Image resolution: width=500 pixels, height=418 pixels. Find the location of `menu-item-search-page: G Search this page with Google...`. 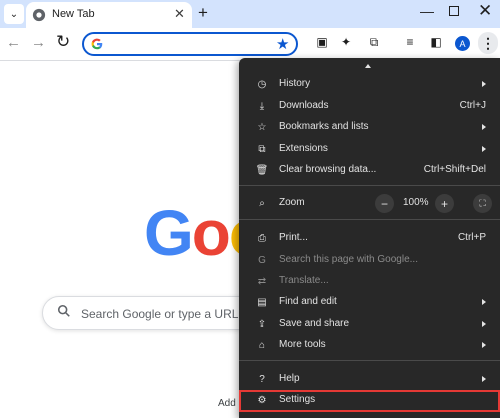

menu-item-search-page: G Search this page with Google... is located at coordinates (369, 260).